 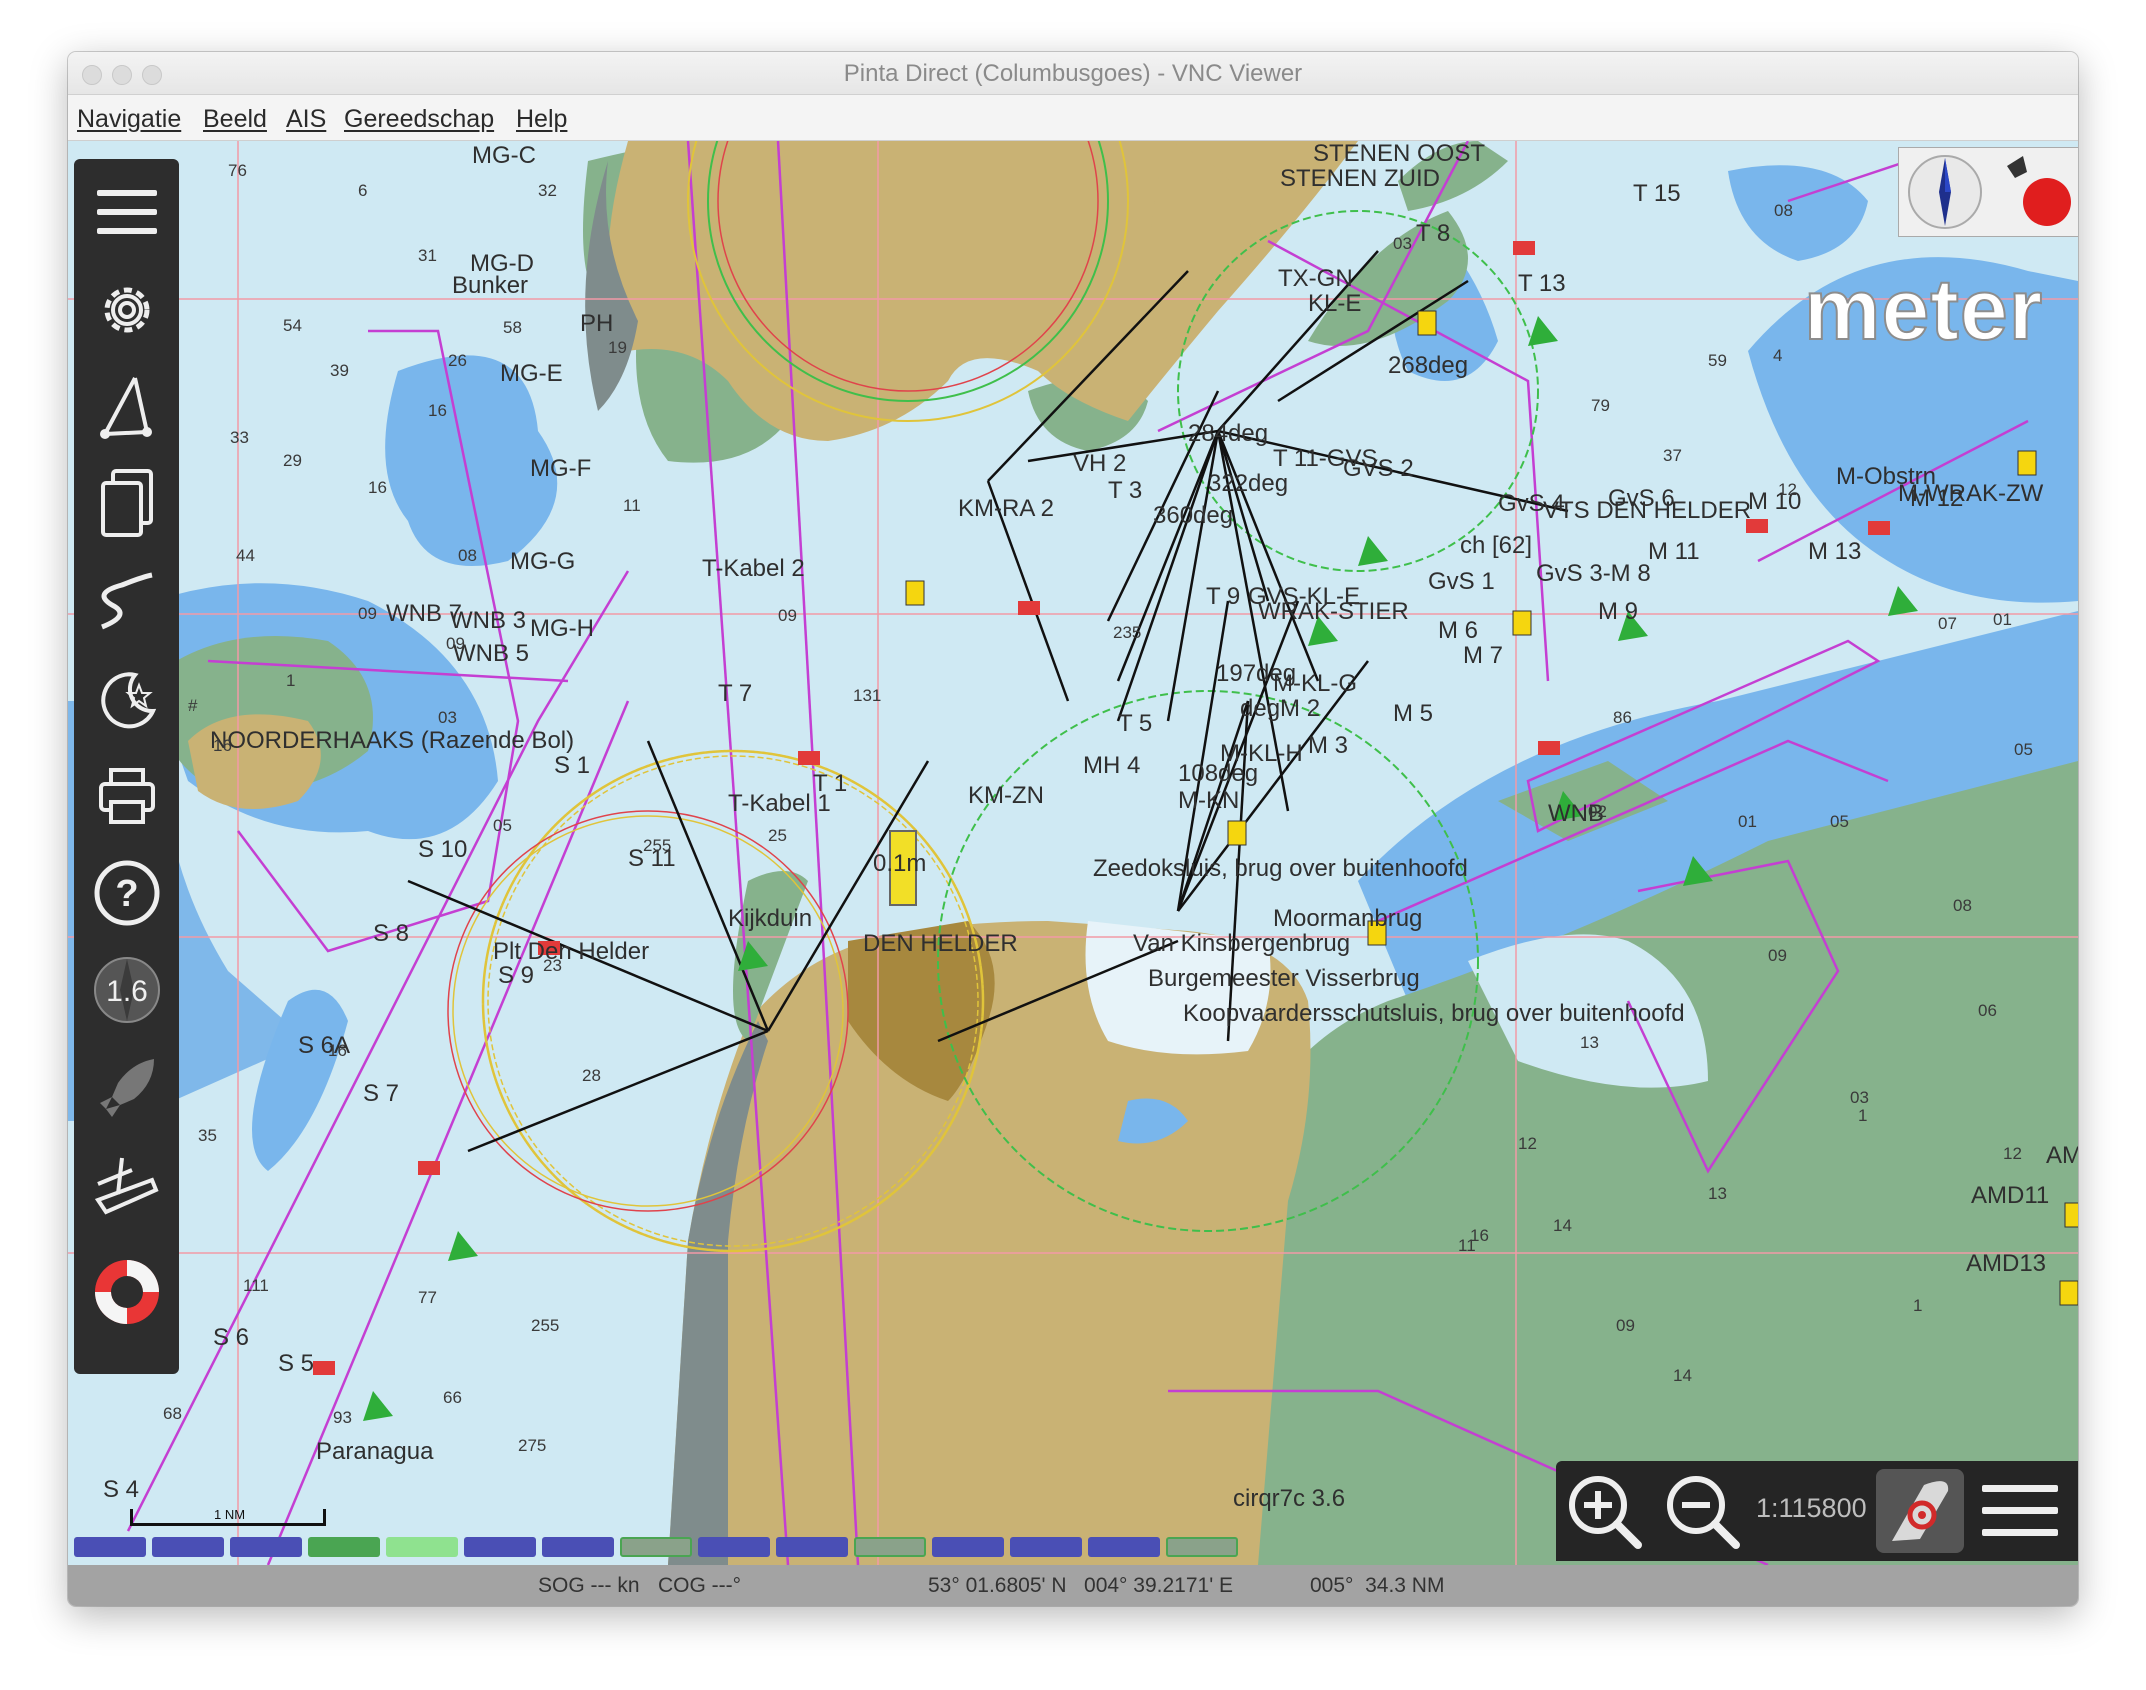 What do you see at coordinates (1428, 365) in the screenshot?
I see `svg-text: 268deg` at bounding box center [1428, 365].